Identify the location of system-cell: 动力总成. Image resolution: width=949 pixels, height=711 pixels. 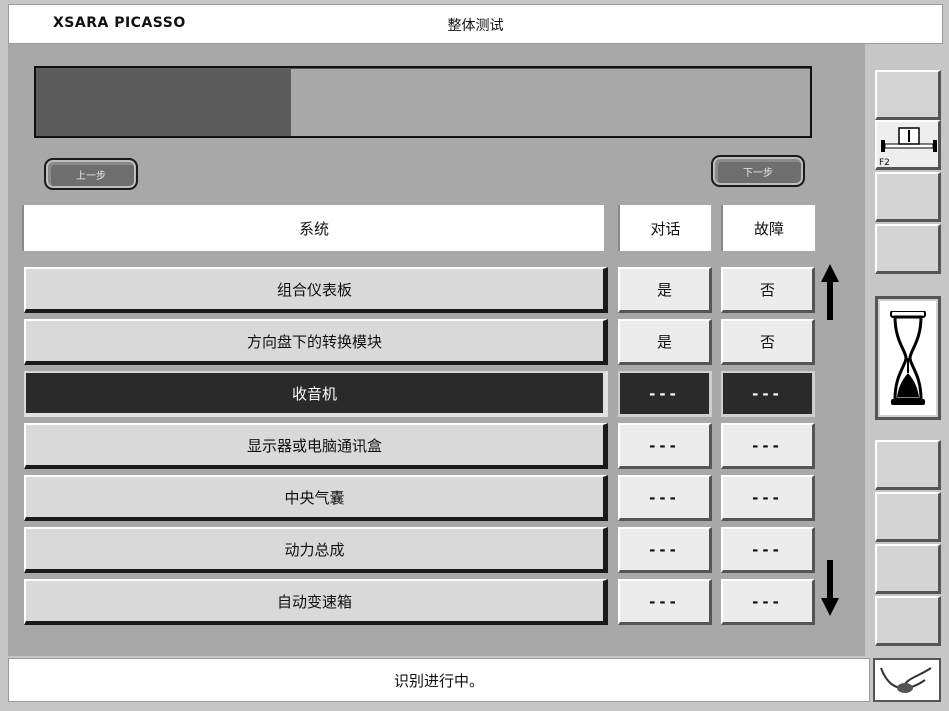
(316, 550).